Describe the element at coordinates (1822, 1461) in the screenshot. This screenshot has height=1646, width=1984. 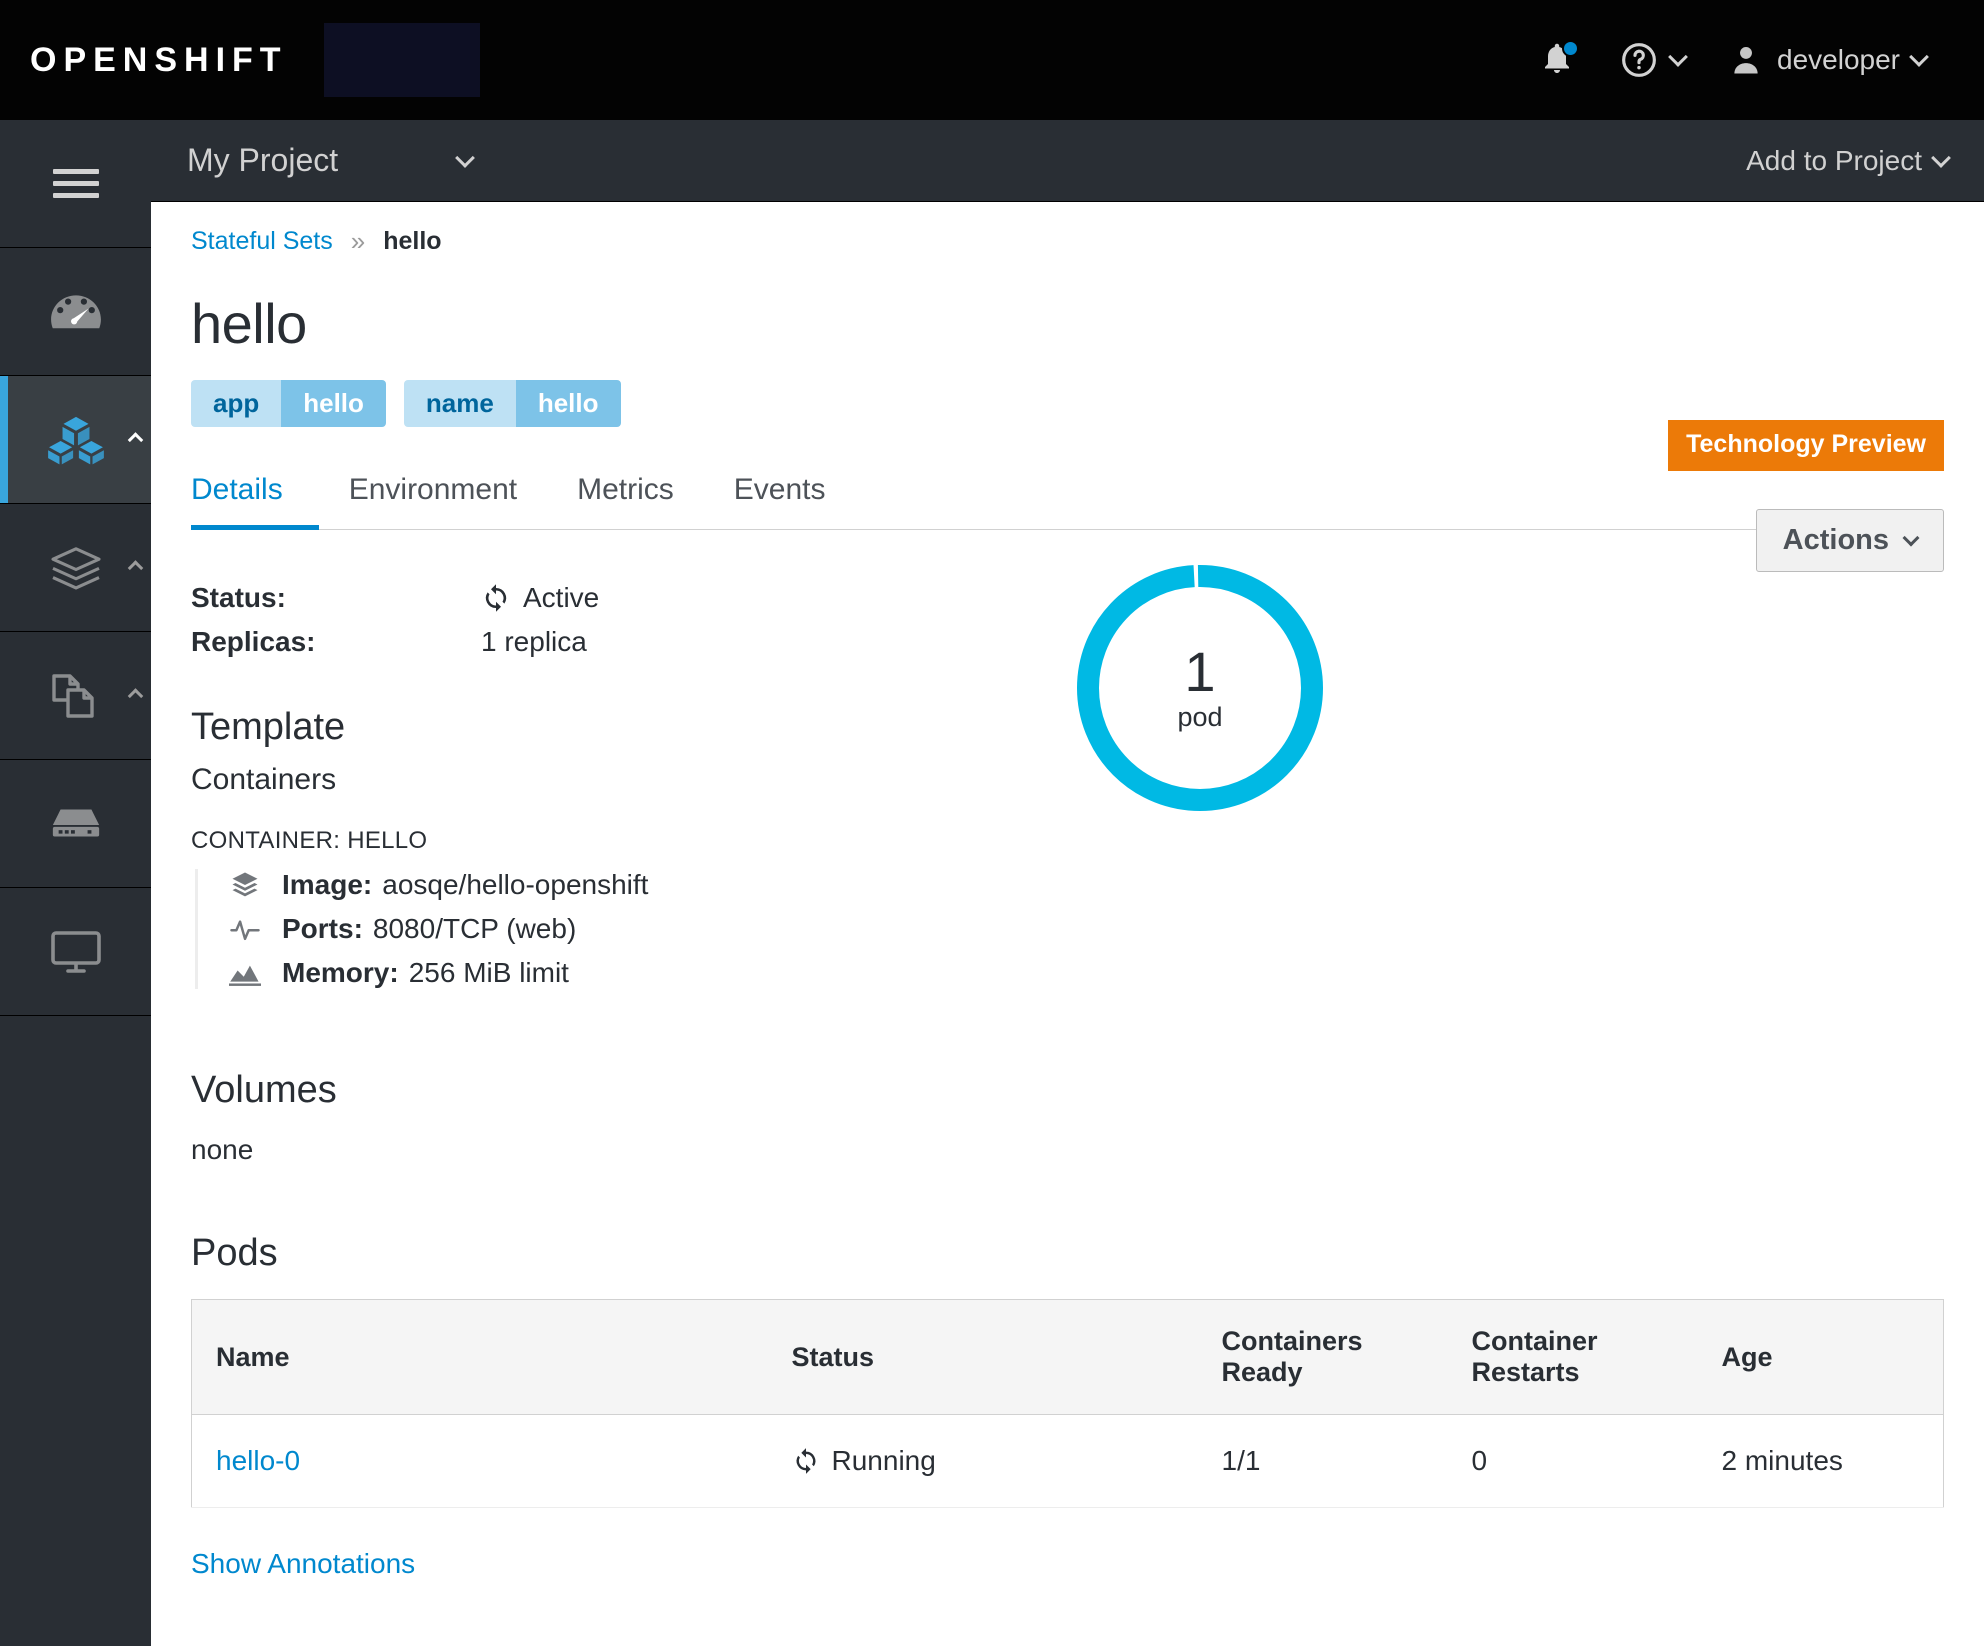
I see `cell-age: 2 minutes` at that location.